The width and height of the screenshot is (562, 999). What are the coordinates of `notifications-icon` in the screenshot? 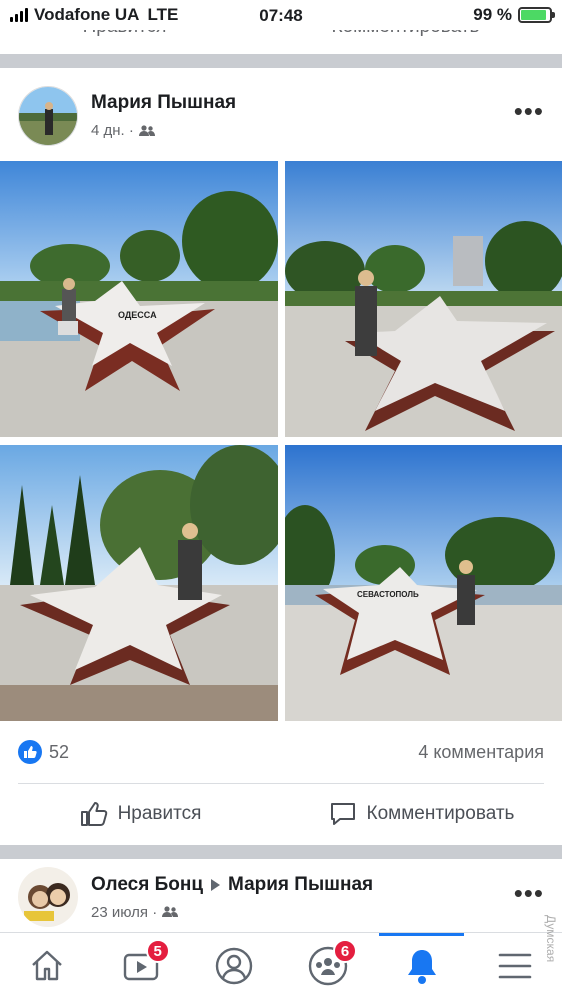 It's located at (421, 967).